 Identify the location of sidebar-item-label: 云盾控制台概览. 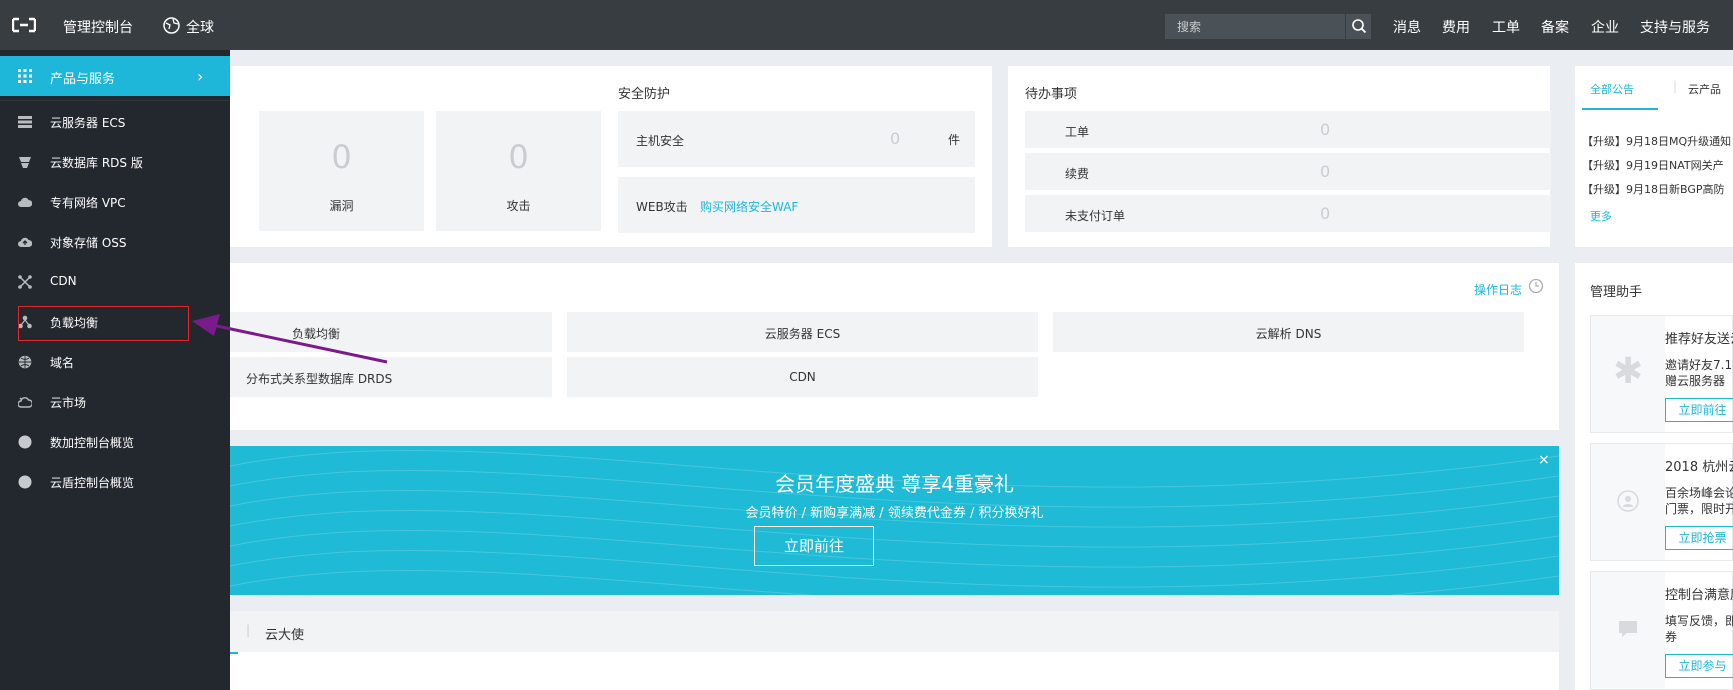
(92, 483).